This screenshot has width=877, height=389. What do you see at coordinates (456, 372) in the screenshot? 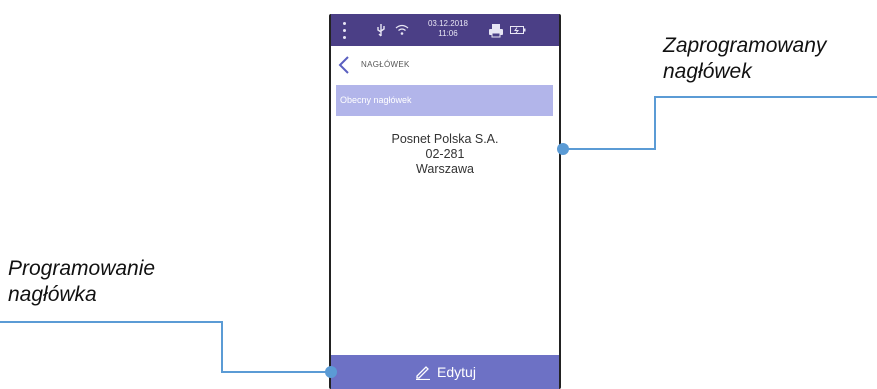
I see `edit-button-label: Edytuj` at bounding box center [456, 372].